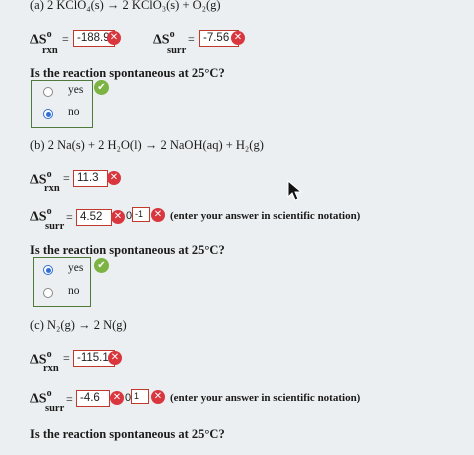 This screenshot has width=474, height=455. Describe the element at coordinates (90, 178) in the screenshot. I see `delta-s-rxn-input-b: 11.3` at that location.